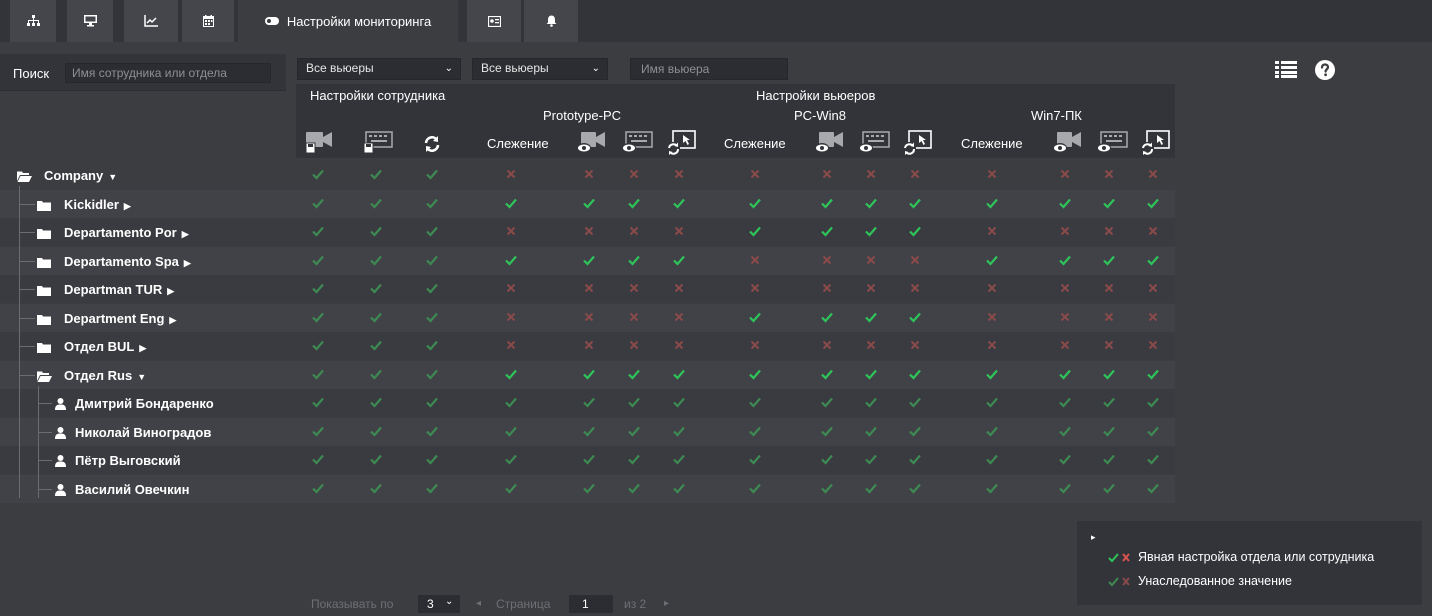 This screenshot has height=616, width=1432. Describe the element at coordinates (666, 603) in the screenshot. I see `next-page-icon: ▸` at that location.